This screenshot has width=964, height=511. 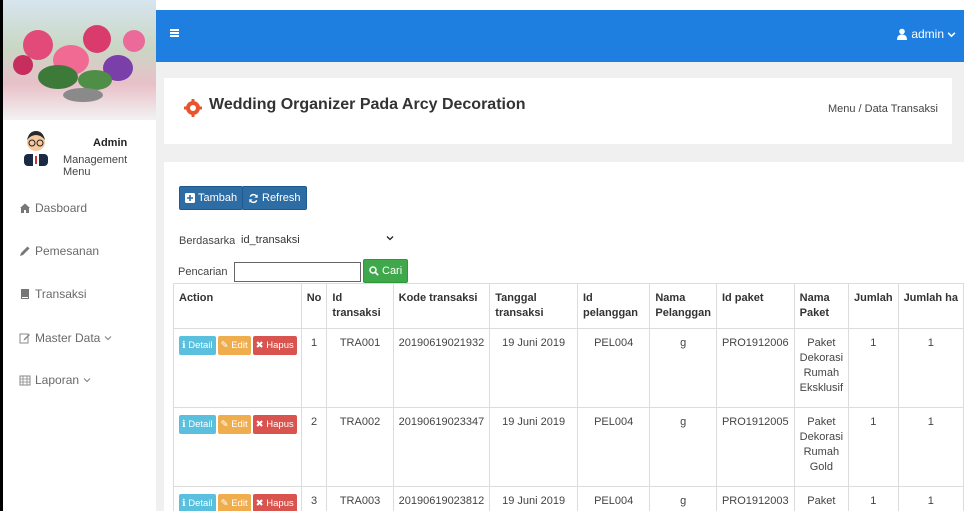 I want to click on home-icon, so click(x=25, y=208).